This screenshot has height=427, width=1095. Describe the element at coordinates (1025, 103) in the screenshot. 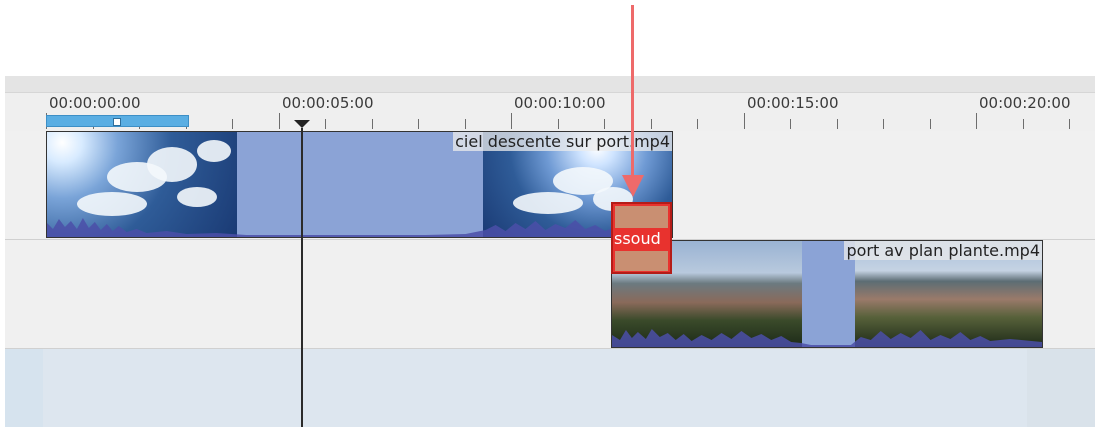

I see `ruler-label: 00:00:20:00` at that location.